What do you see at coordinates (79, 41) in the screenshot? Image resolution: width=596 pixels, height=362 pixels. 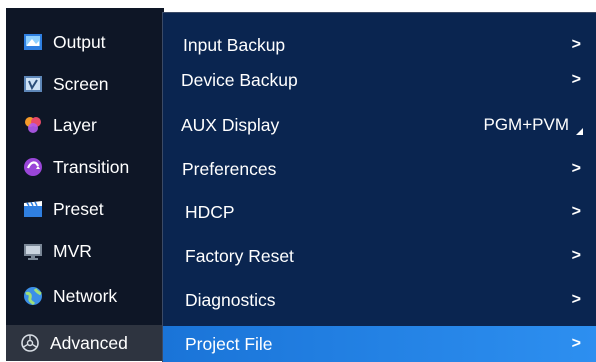 I see `sidebar-item-label: Output` at bounding box center [79, 41].